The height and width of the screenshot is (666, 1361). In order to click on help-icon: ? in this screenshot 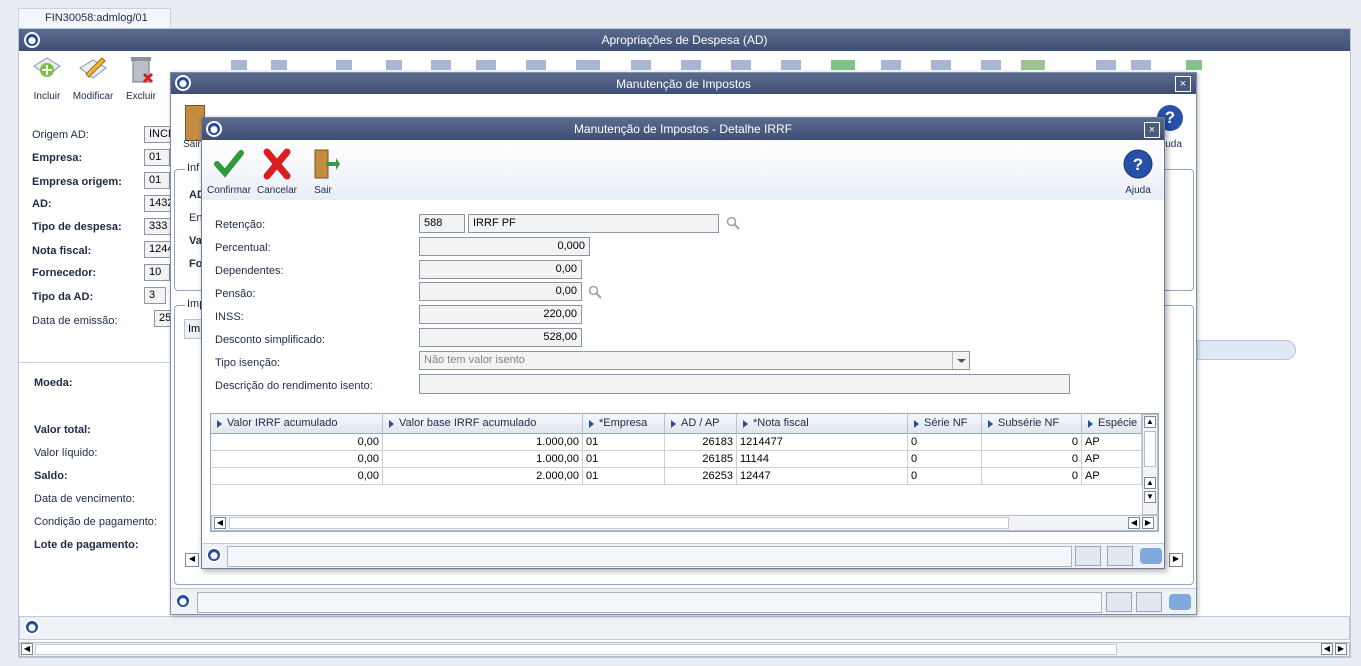, I will do `click(1138, 164)`.